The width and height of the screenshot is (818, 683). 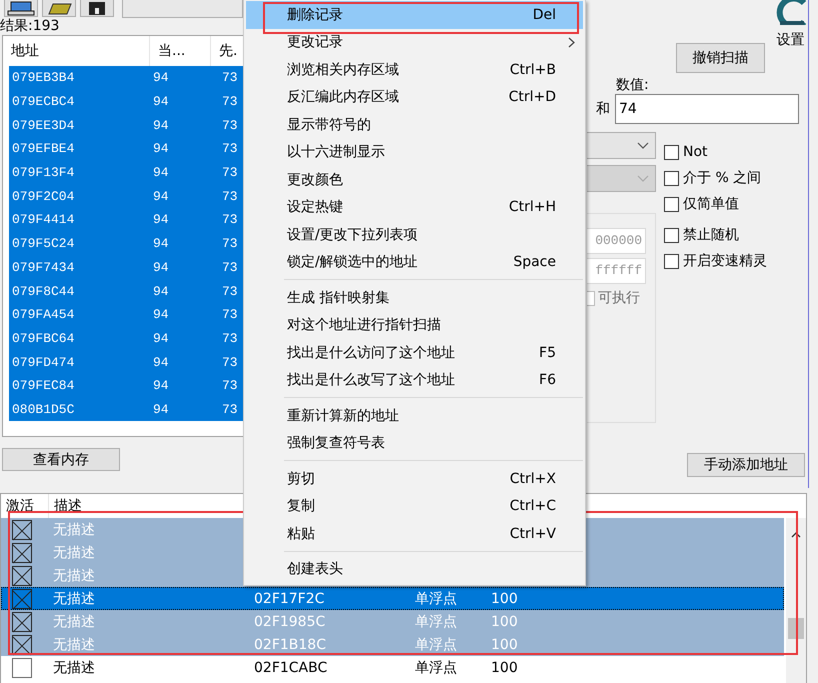 What do you see at coordinates (329, 125) in the screenshot?
I see `menu-item-label: 显示带符号的` at bounding box center [329, 125].